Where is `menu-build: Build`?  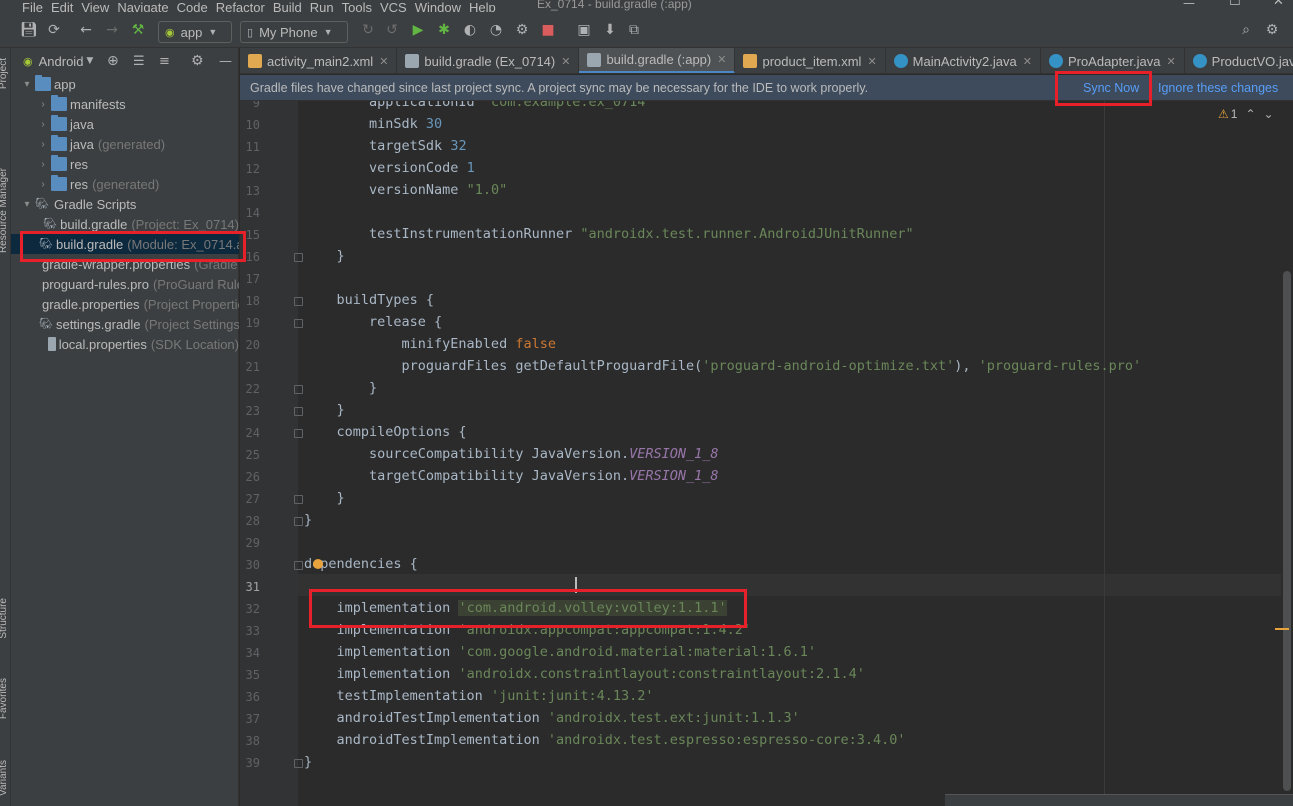
menu-build: Build is located at coordinates (287, 7).